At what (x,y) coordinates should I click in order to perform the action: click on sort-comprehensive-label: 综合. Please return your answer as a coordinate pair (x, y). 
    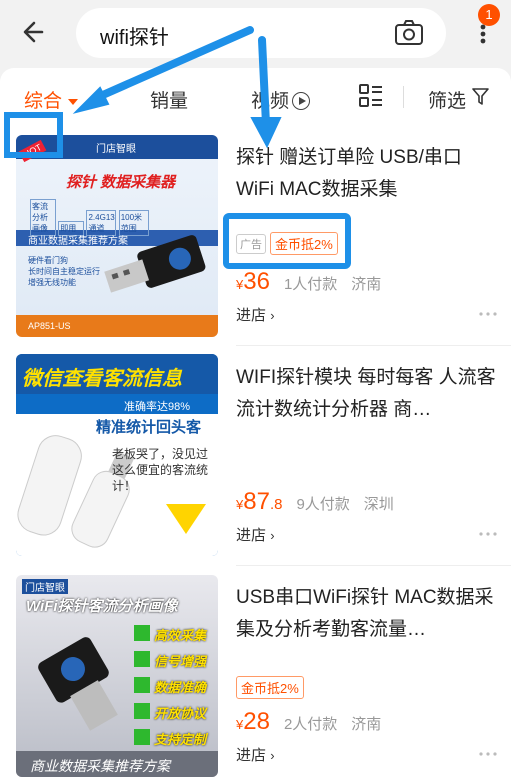
    Looking at the image, I should click on (43, 101).